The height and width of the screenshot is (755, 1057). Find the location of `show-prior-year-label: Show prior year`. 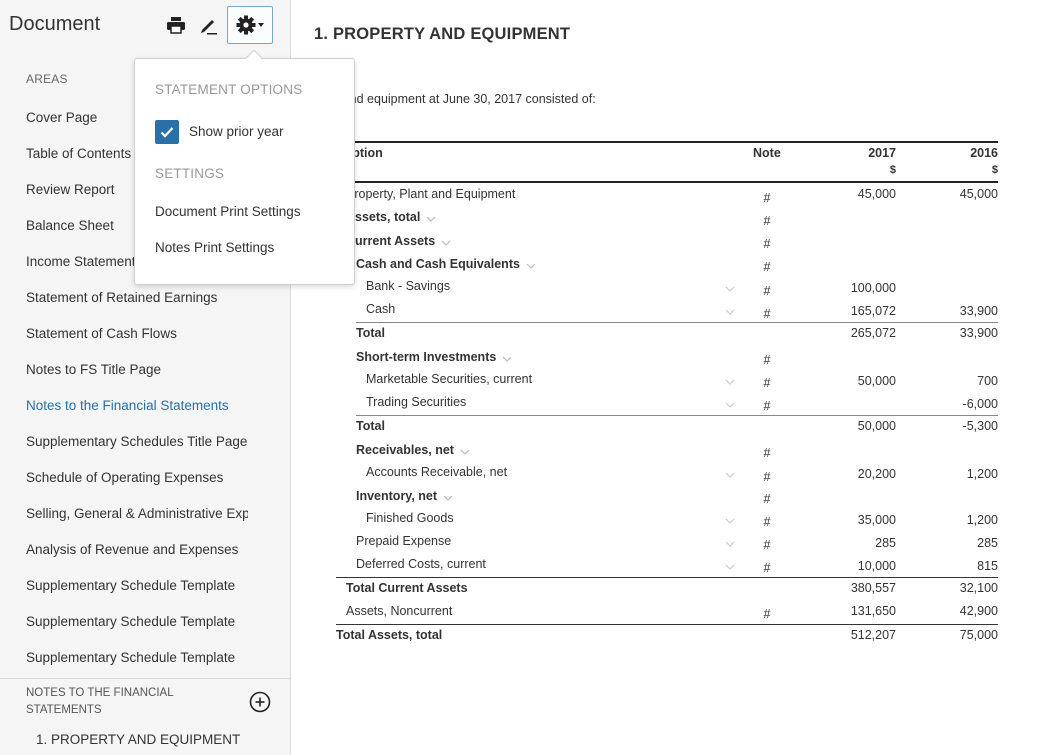

show-prior-year-label: Show prior year is located at coordinates (236, 131).